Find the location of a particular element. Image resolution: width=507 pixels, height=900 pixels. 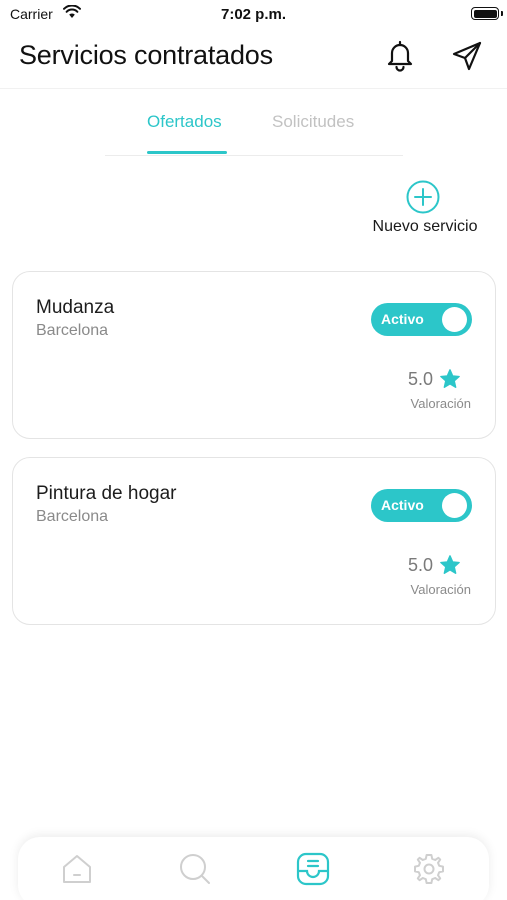

nav-home-button is located at coordinates (77, 869).